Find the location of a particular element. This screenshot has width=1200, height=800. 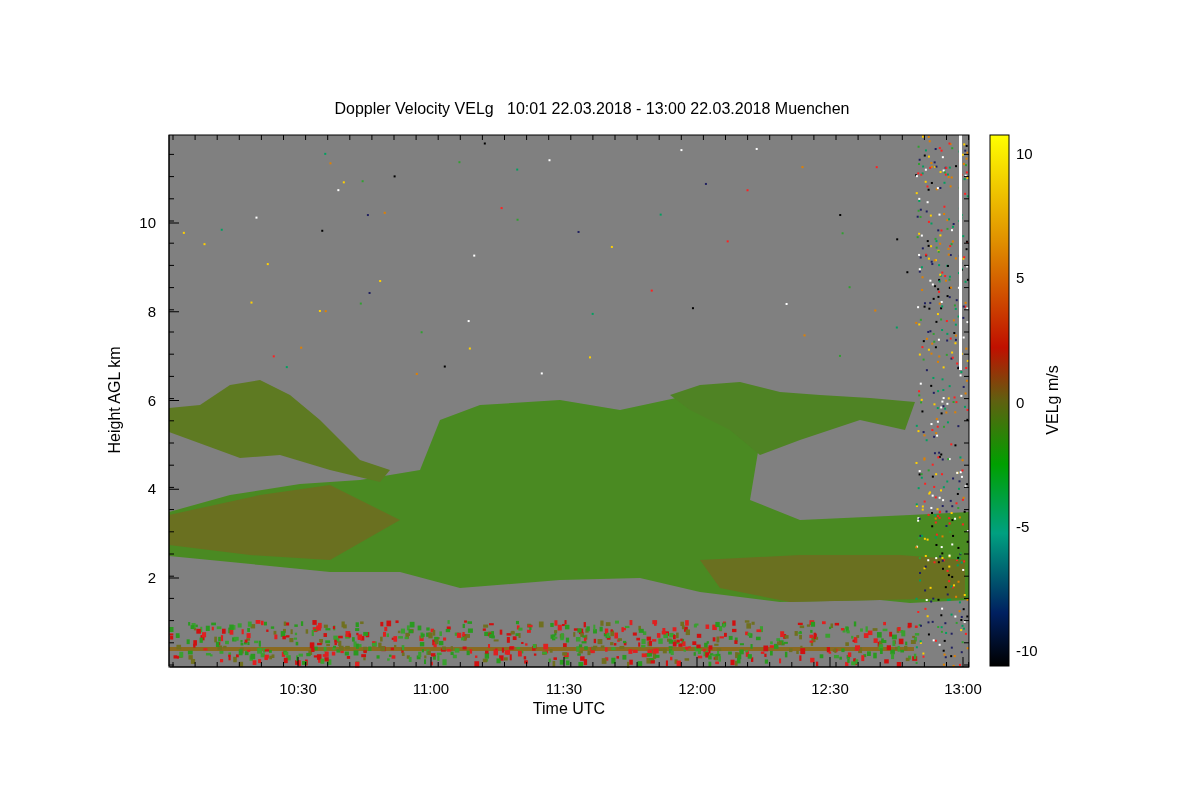

y-tick-label: 8 is located at coordinates (151, 311).